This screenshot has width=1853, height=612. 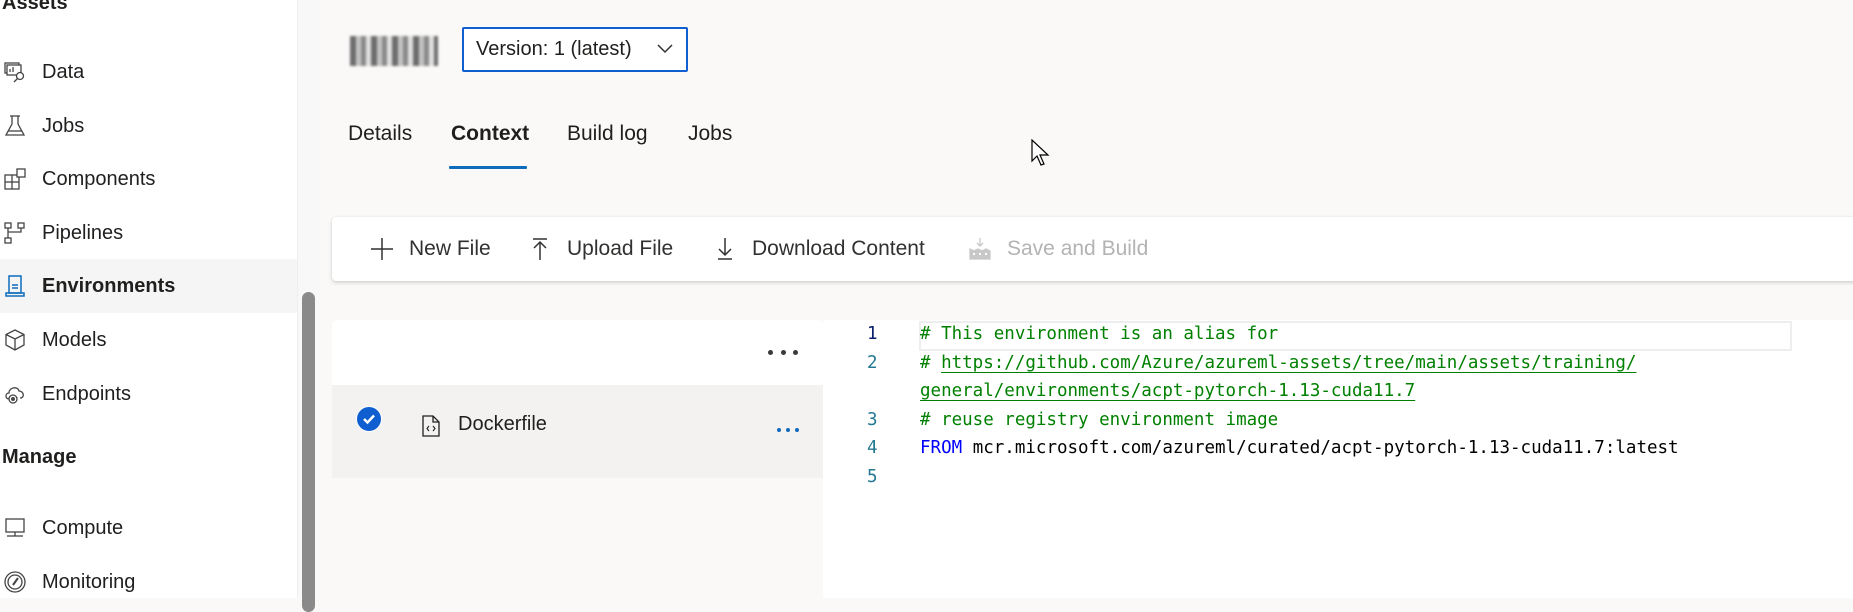 What do you see at coordinates (369, 419) in the screenshot?
I see `row-selected-checkbox` at bounding box center [369, 419].